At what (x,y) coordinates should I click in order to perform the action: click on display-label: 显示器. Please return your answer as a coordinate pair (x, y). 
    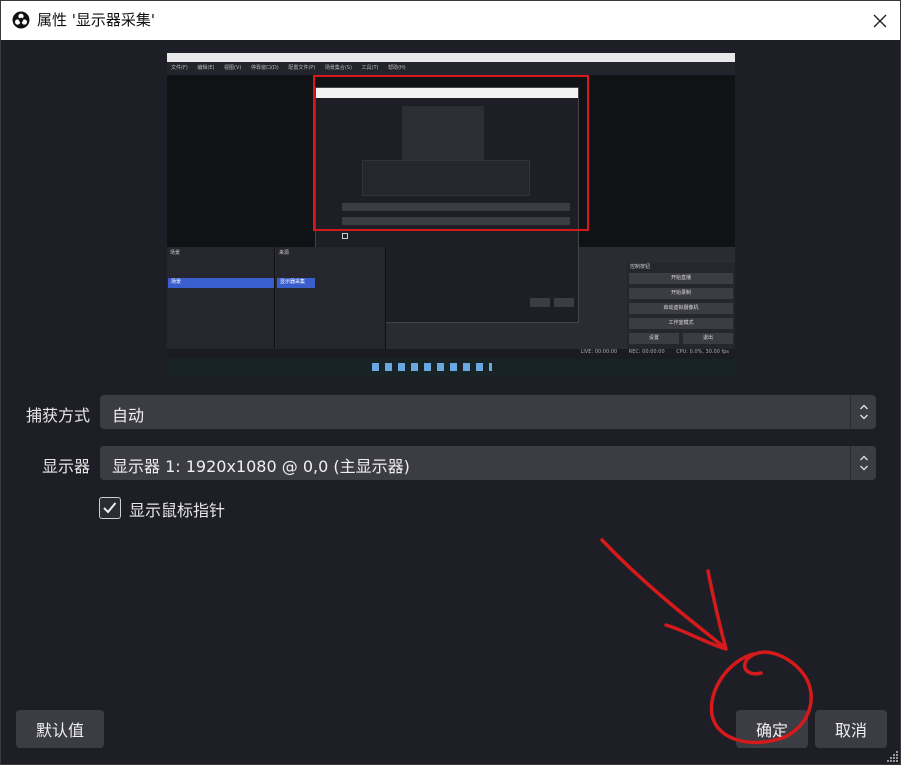
    Looking at the image, I should click on (66, 466).